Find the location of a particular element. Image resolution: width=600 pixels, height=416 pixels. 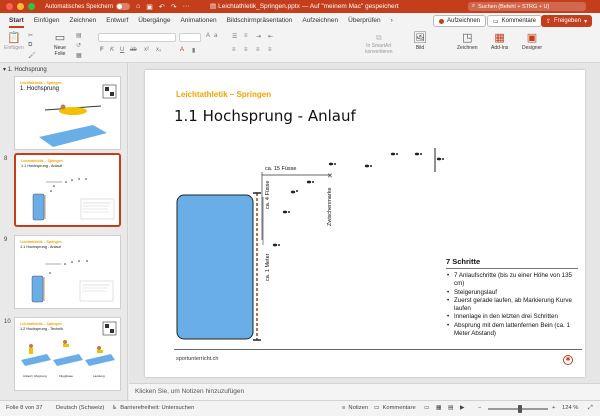

format-painter-icon: 🖌 is located at coordinates (32, 55).